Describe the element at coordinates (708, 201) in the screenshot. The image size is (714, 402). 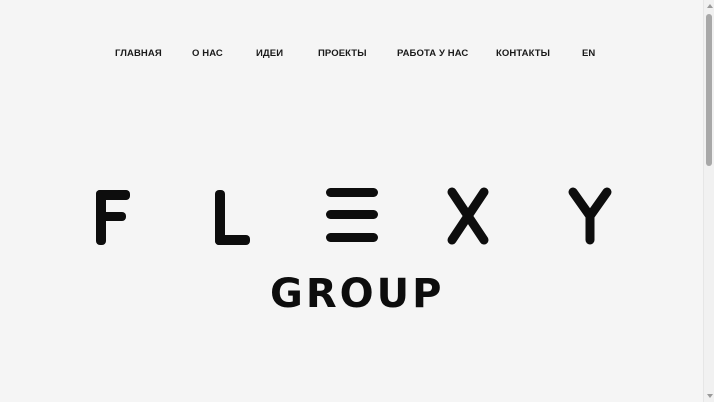
I see `vertical-scrollbar` at that location.